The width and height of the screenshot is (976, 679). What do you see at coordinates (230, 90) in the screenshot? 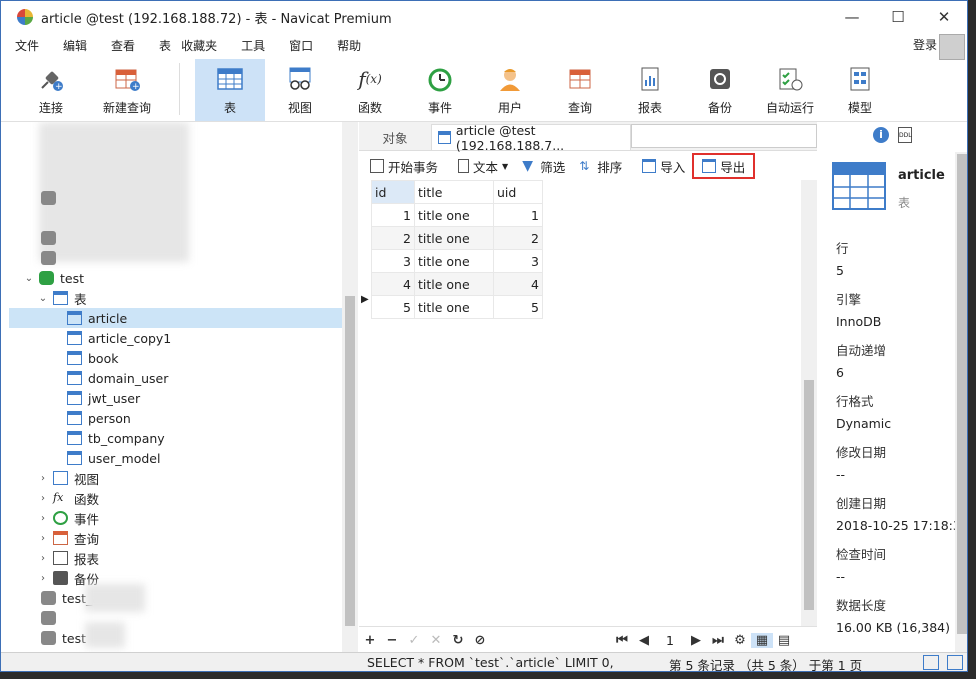
I see `toolbar-table: 表` at bounding box center [230, 90].